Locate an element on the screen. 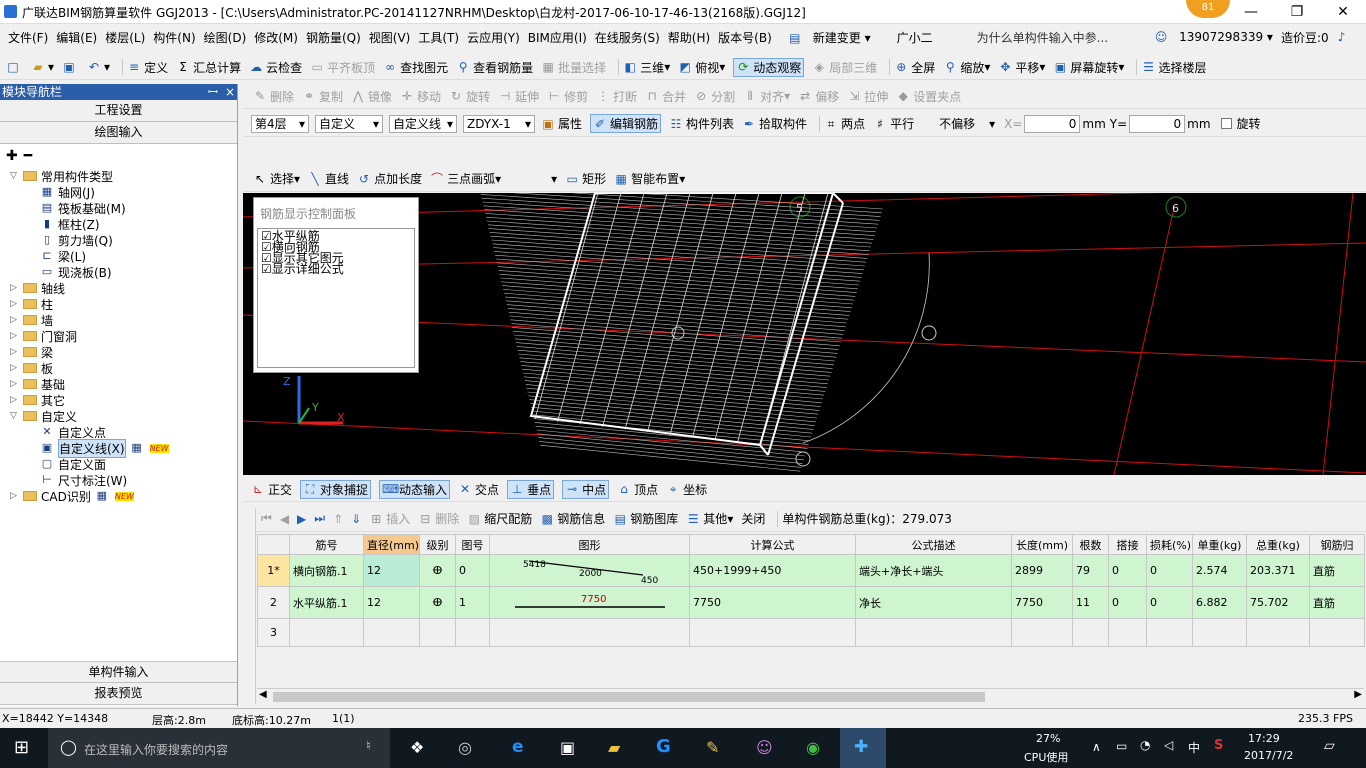 Image resolution: width=1366 pixels, height=768 pixels. cell-loss is located at coordinates (1169, 632).